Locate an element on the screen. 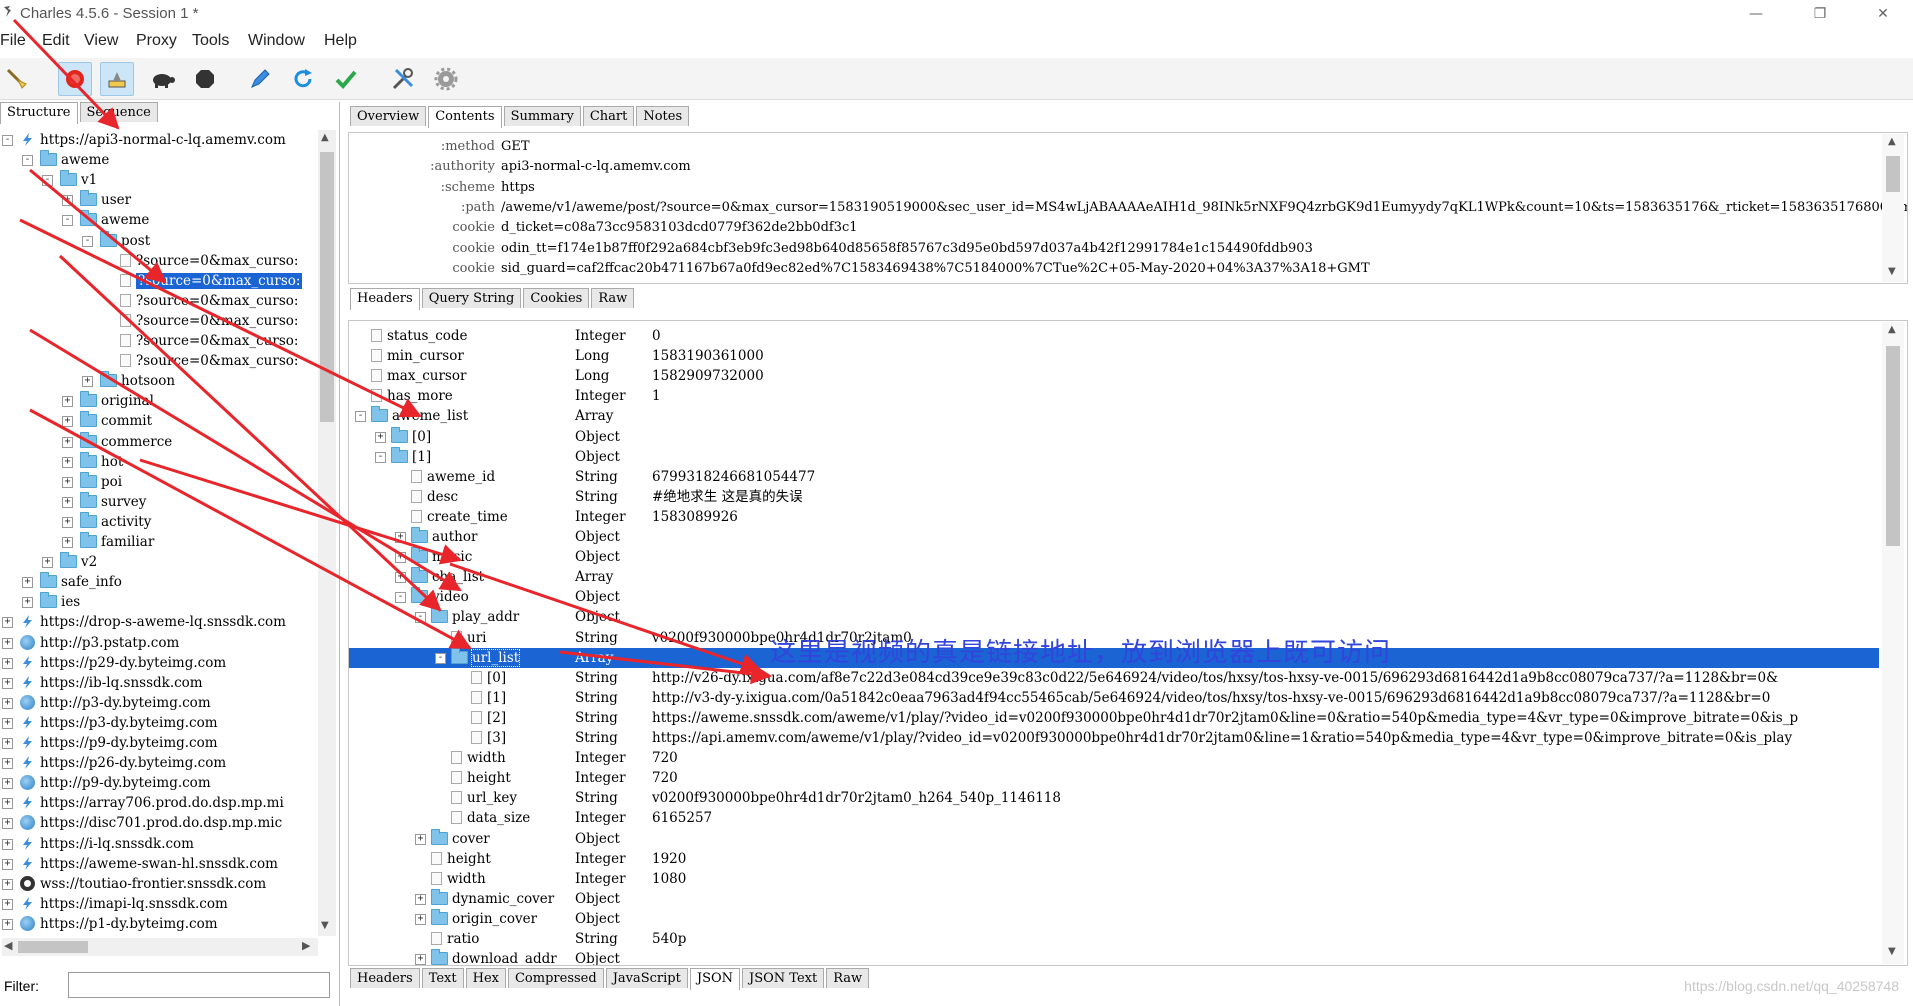  tab-structure: Structure is located at coordinates (39, 113).